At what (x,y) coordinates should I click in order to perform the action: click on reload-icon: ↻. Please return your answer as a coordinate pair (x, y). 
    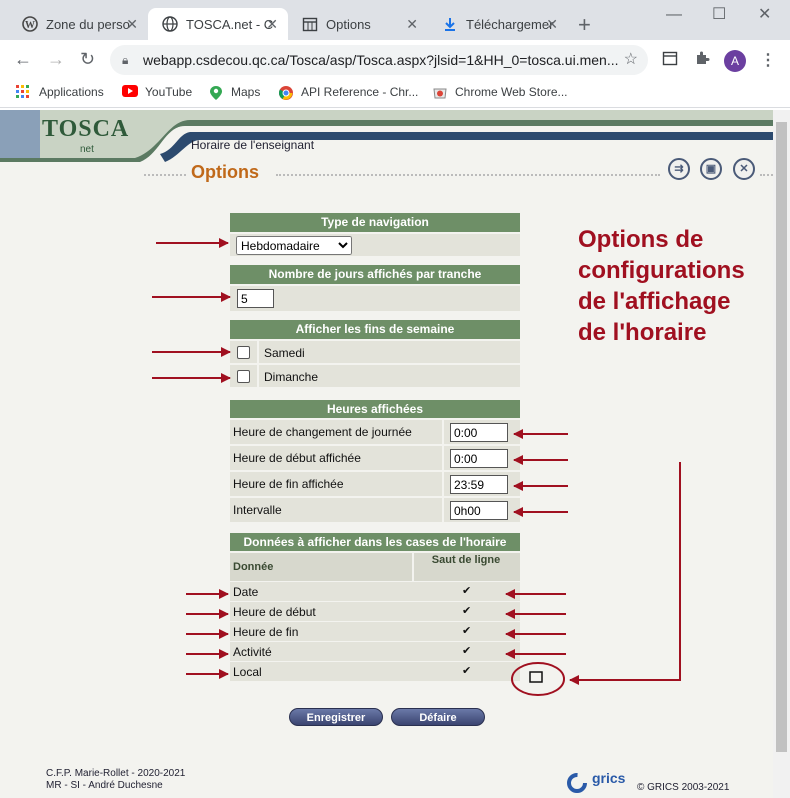
    Looking at the image, I should click on (87, 59).